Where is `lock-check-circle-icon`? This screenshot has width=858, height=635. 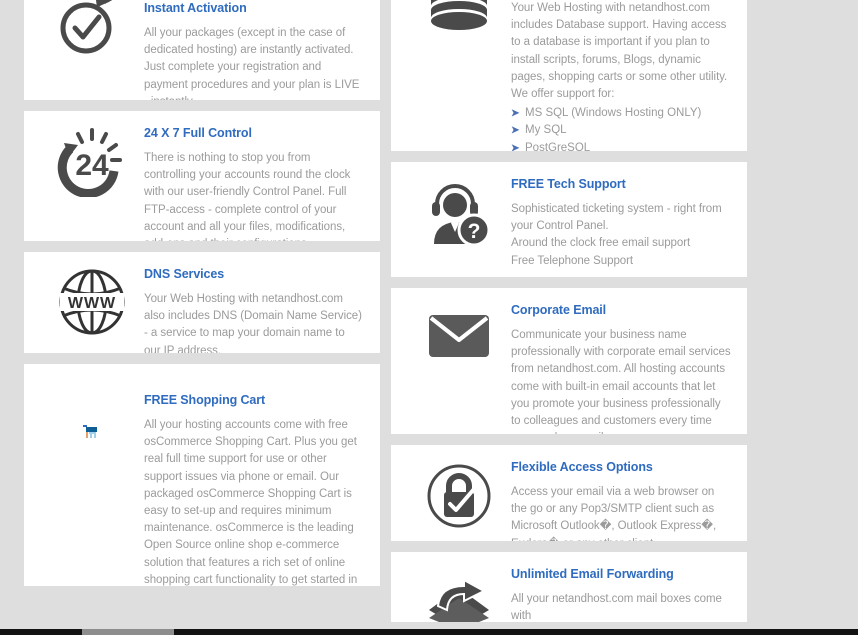 lock-check-circle-icon is located at coordinates (459, 496).